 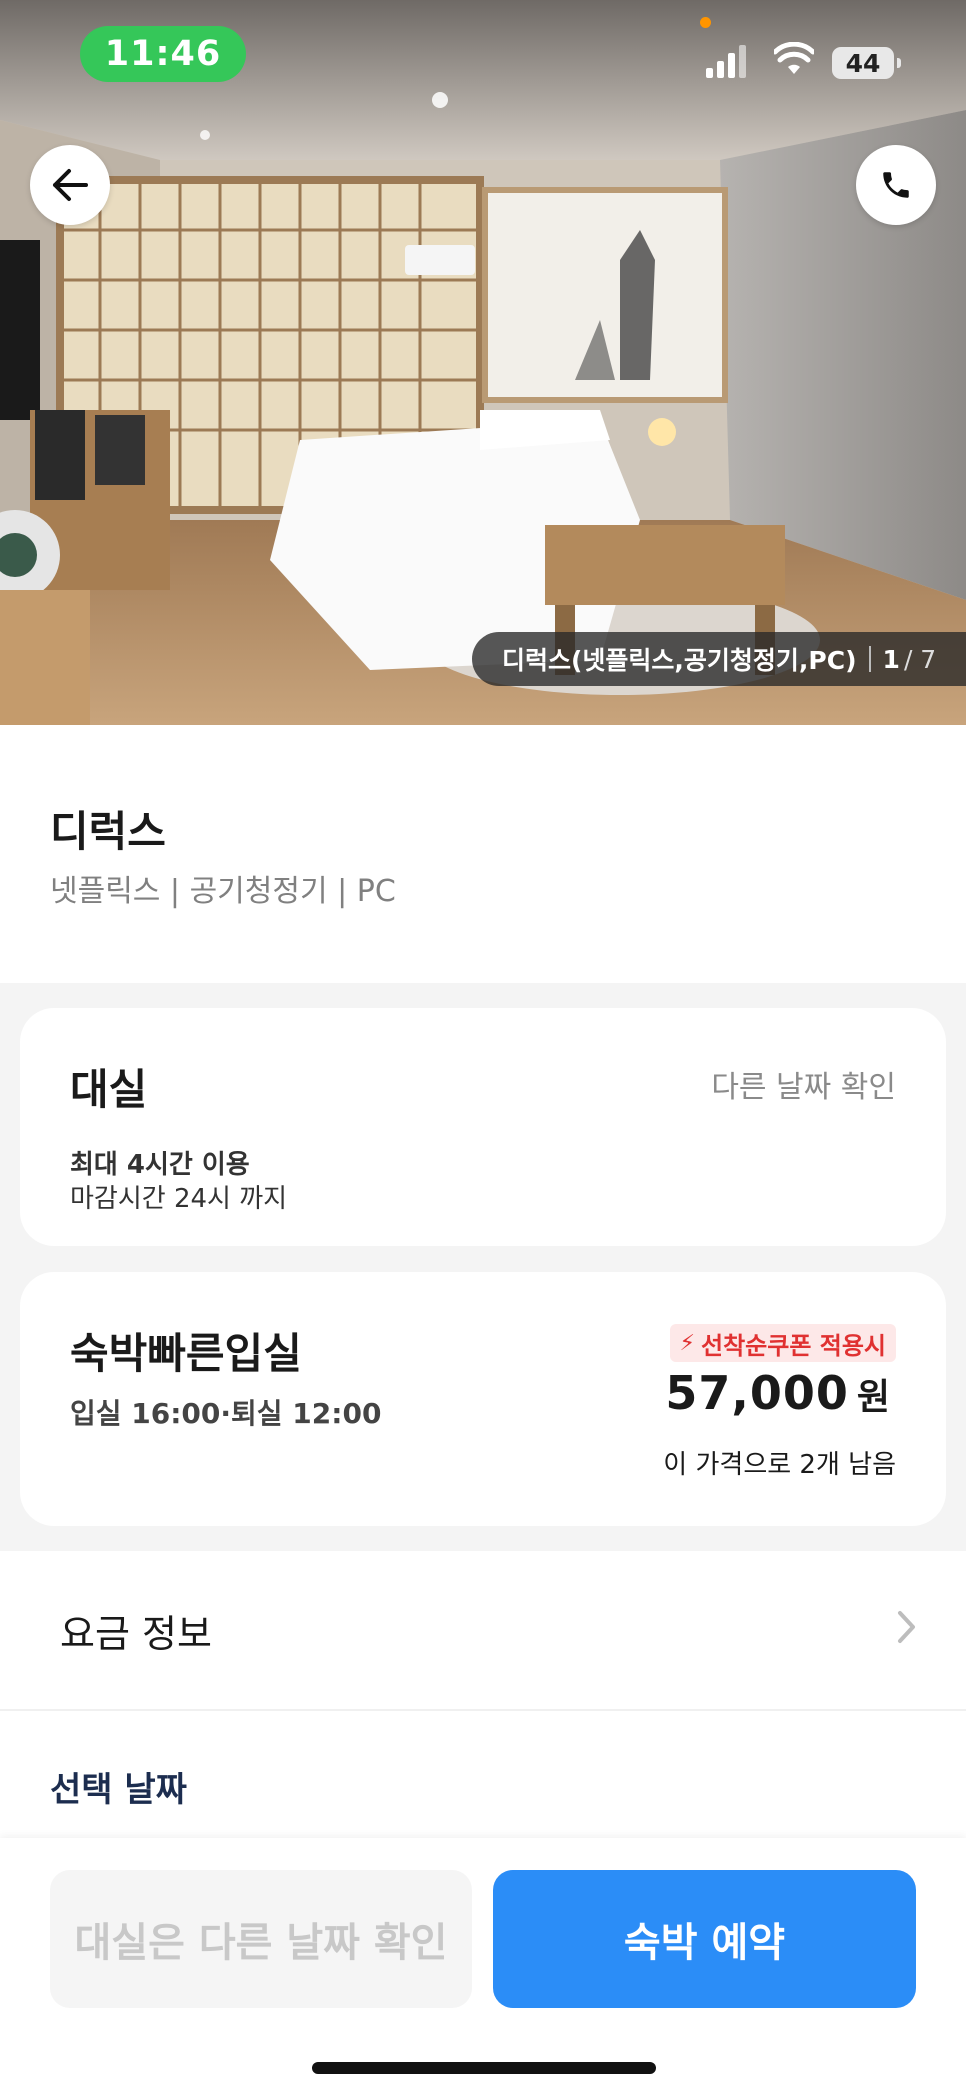 What do you see at coordinates (484, 2068) in the screenshot?
I see `home-indicator` at bounding box center [484, 2068].